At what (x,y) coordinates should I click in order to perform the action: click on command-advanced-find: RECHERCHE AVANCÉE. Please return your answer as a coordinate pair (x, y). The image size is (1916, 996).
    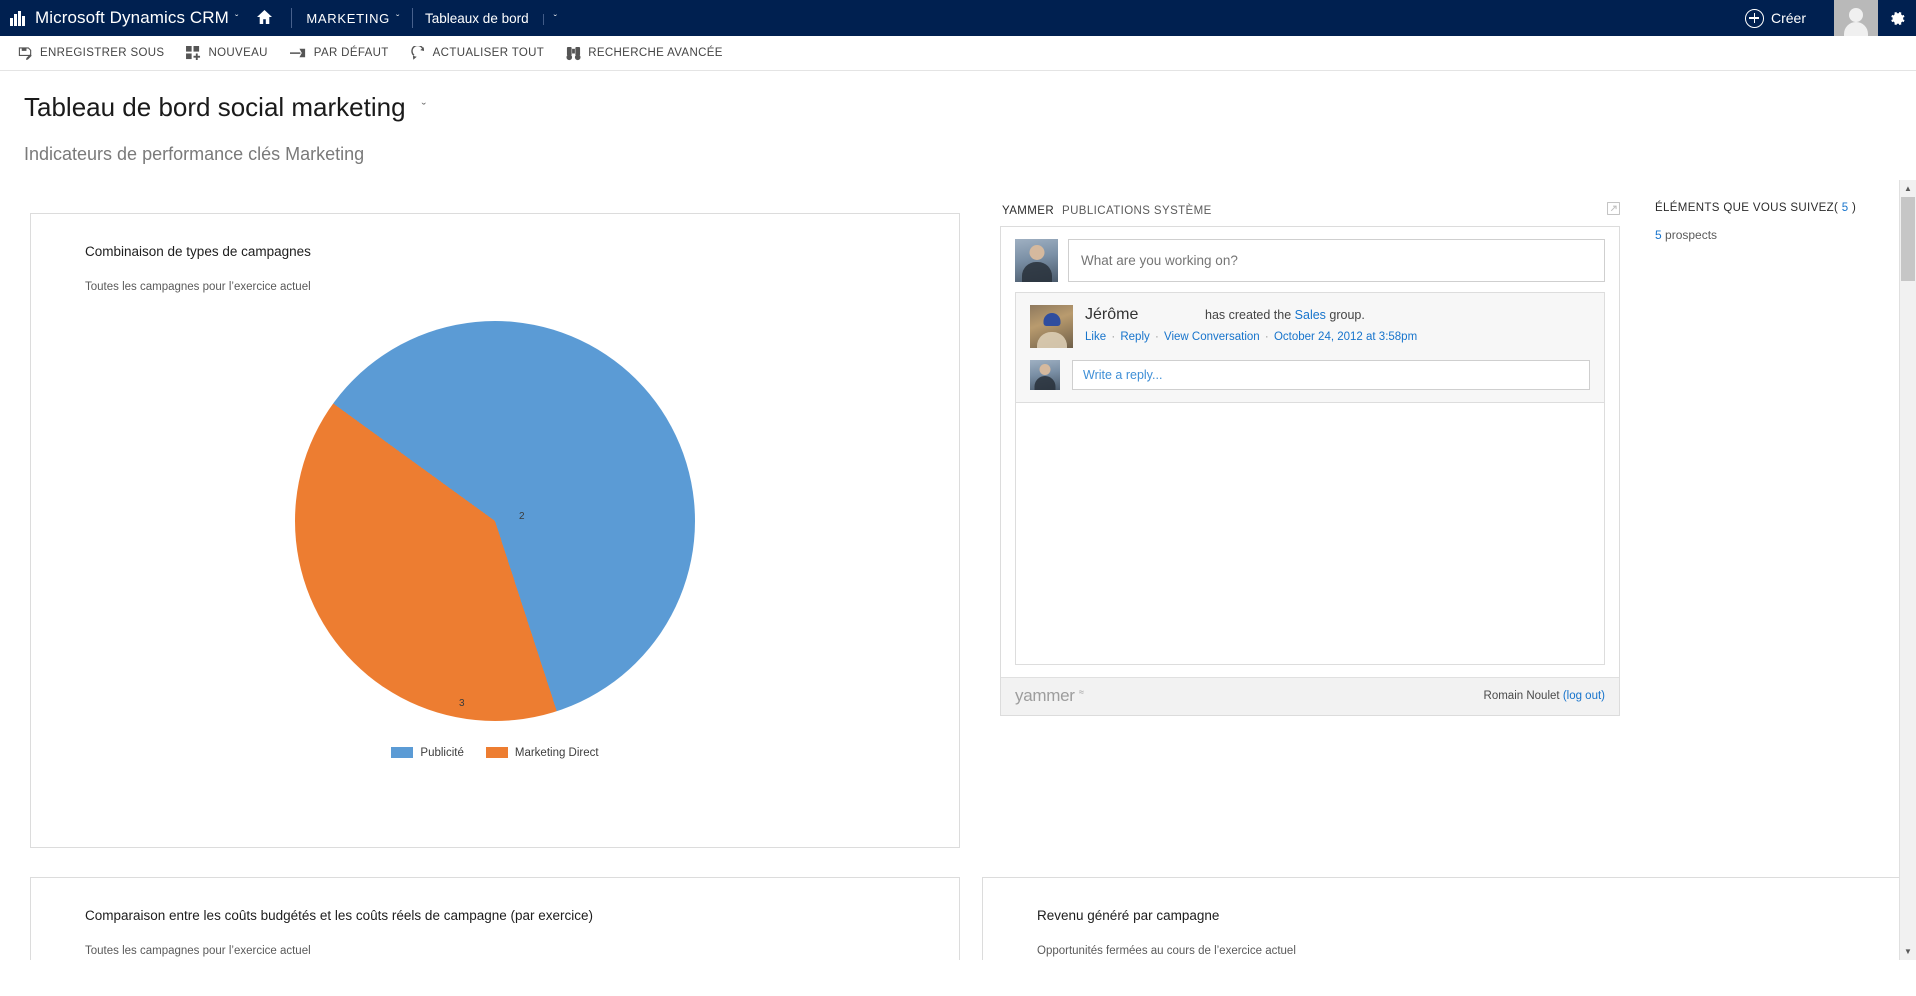
    Looking at the image, I should click on (644, 53).